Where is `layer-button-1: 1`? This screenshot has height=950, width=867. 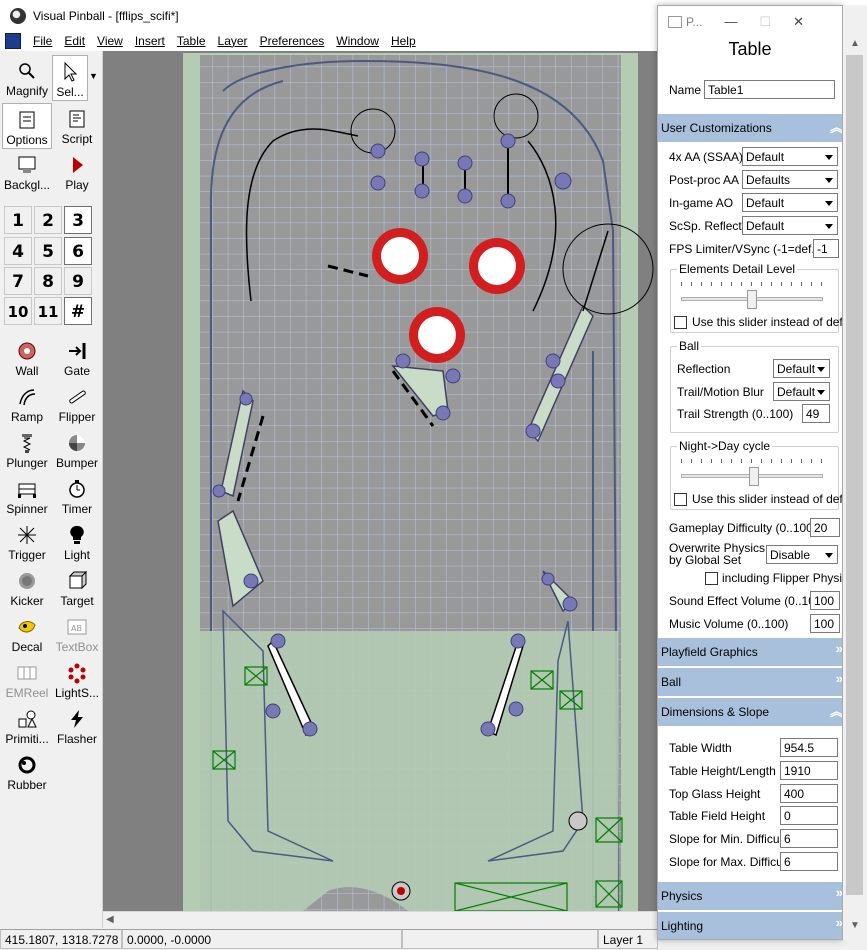 layer-button-1: 1 is located at coordinates (18, 220).